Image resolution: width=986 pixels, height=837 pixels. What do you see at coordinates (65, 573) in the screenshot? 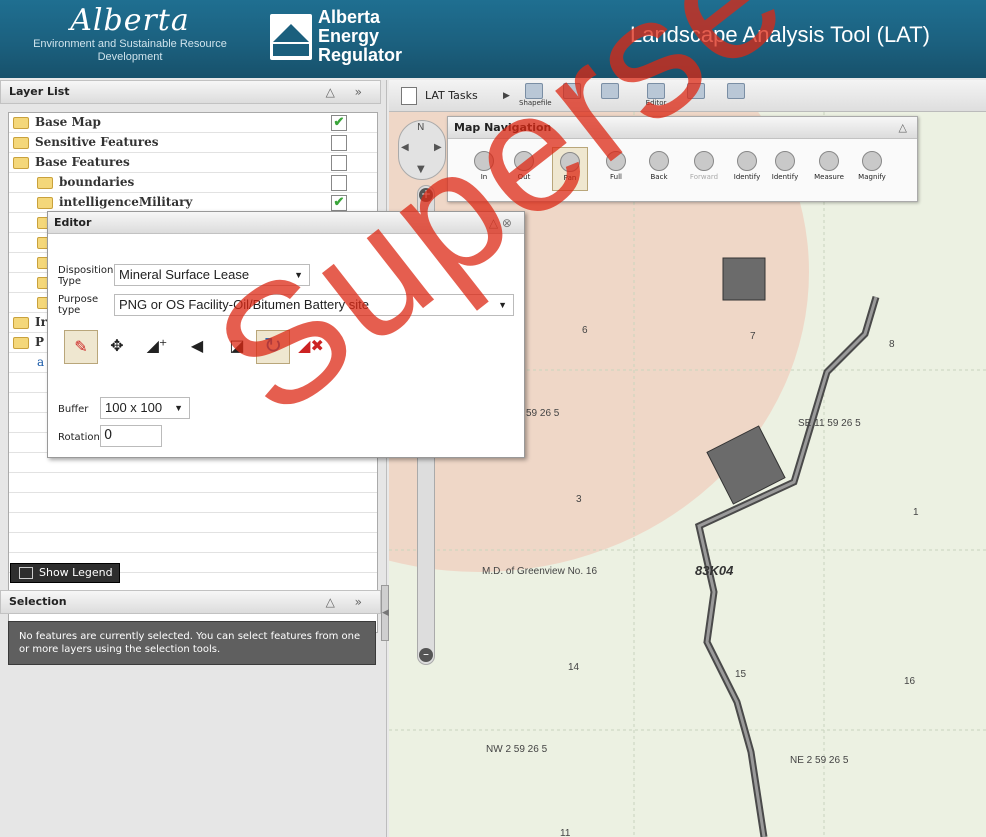
I see `show-legend-button: Show Legend` at bounding box center [65, 573].